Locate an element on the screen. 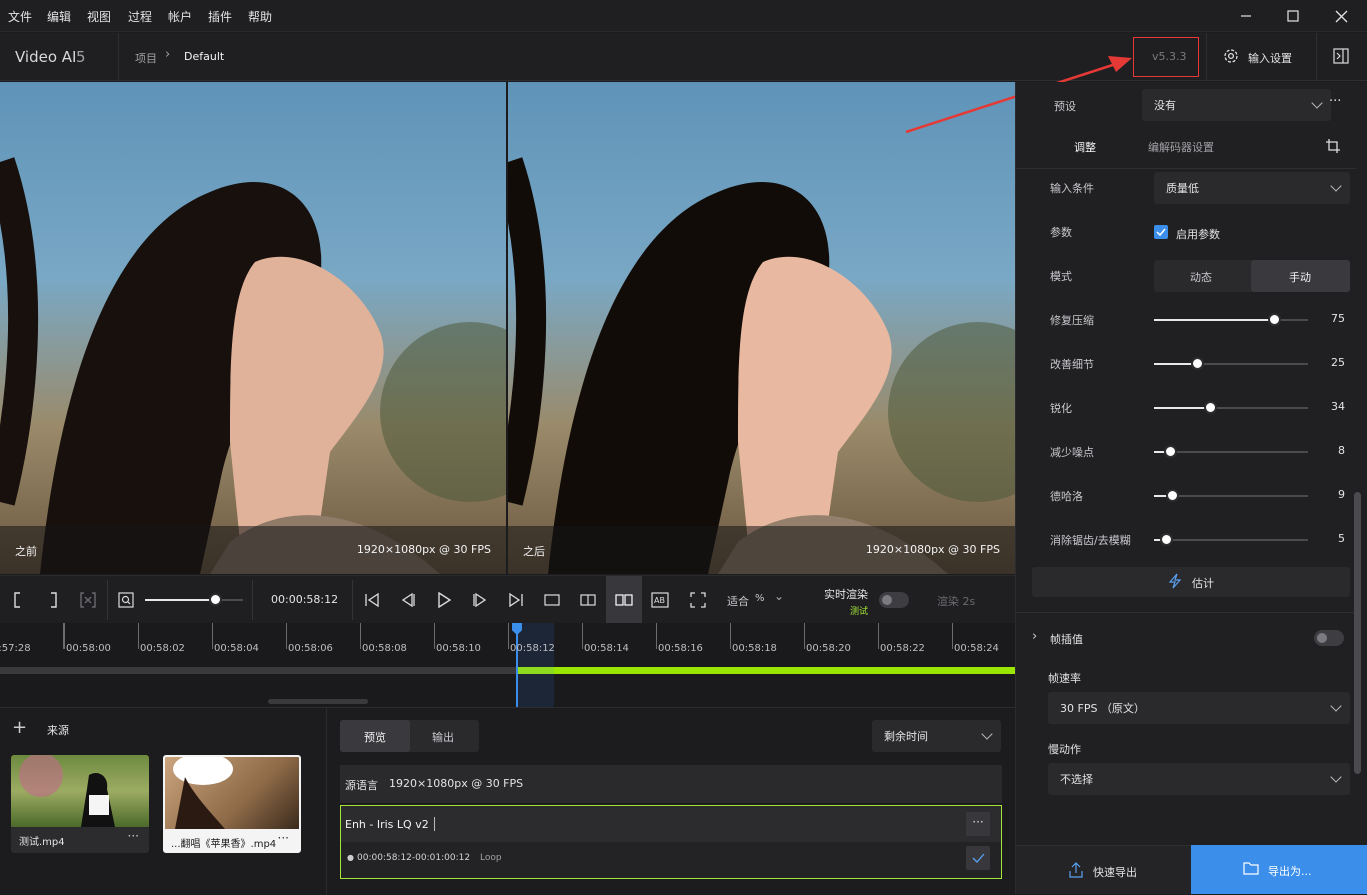 The height and width of the screenshot is (895, 1367). menu-edit: 编辑 is located at coordinates (59, 16).